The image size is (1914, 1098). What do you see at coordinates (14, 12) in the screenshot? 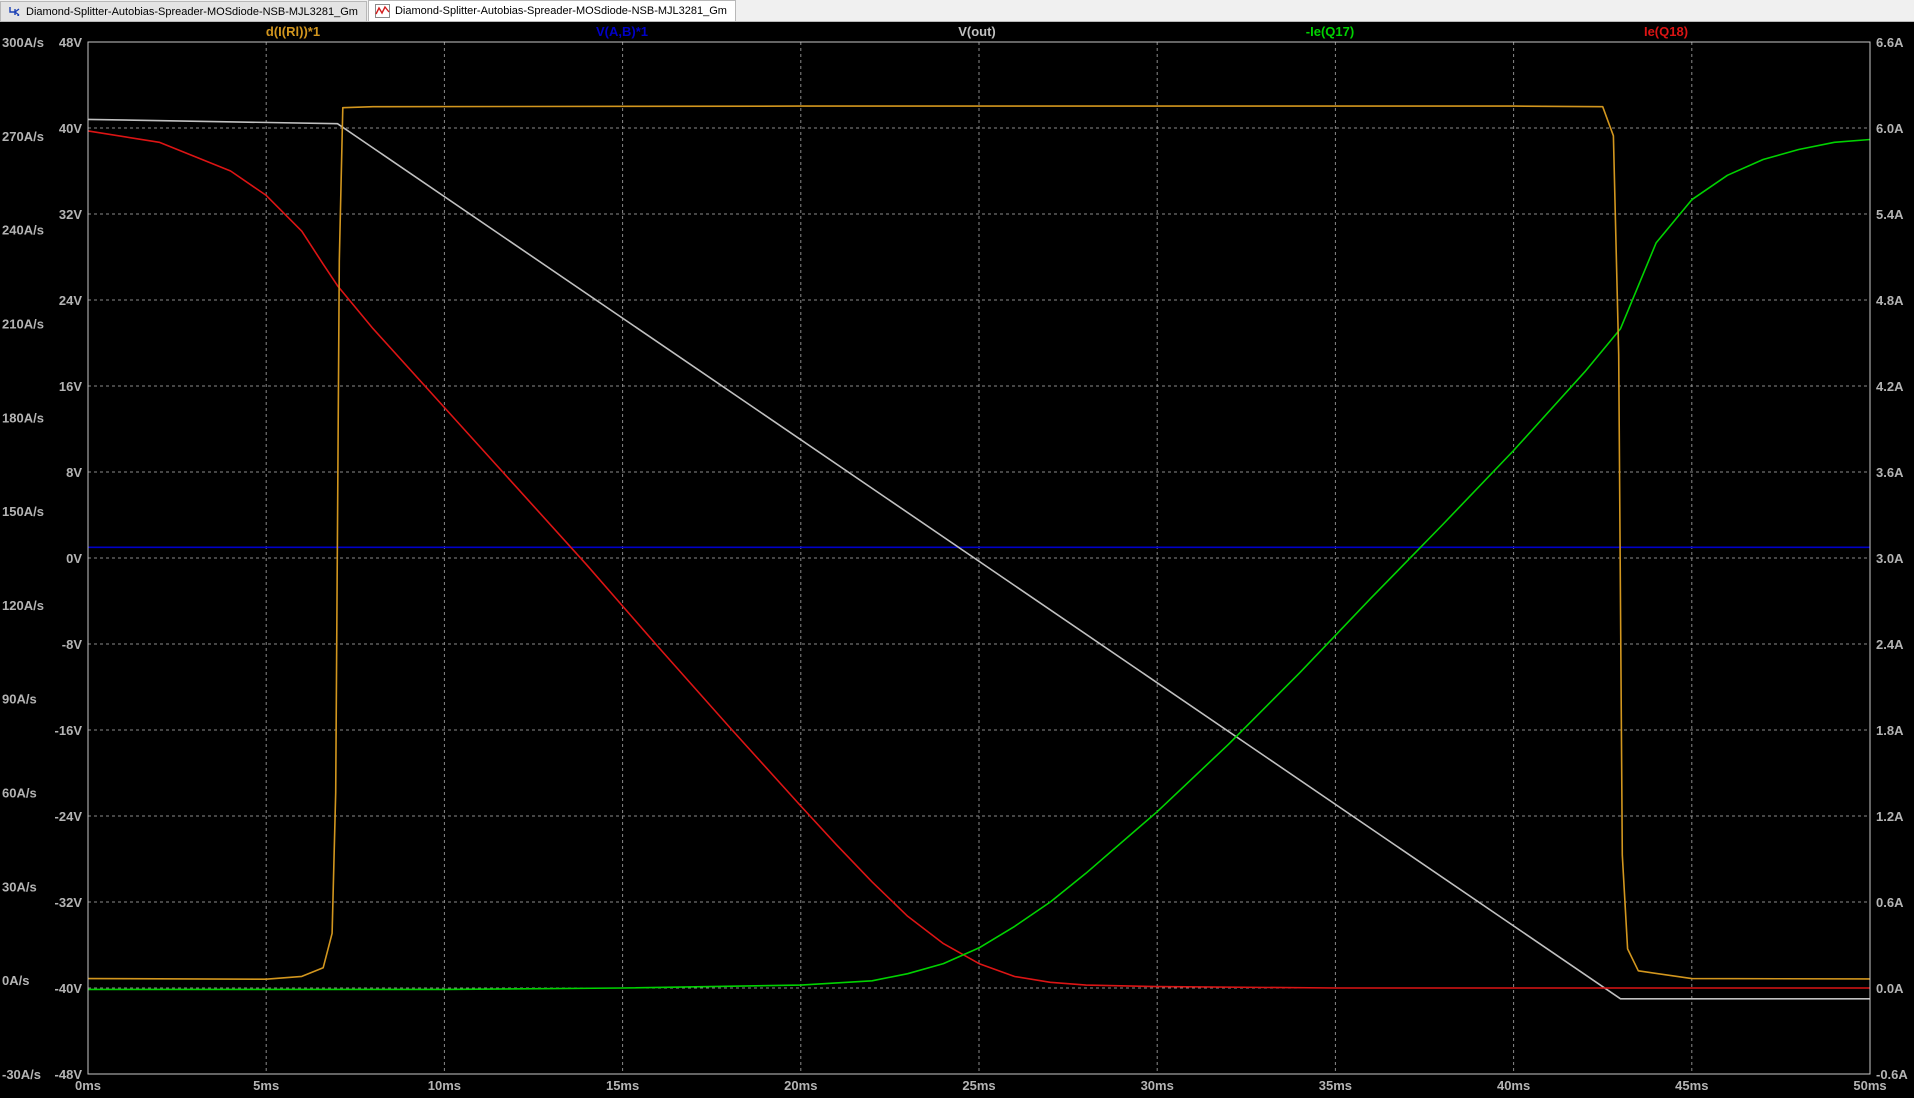
I see `schematic-icon` at bounding box center [14, 12].